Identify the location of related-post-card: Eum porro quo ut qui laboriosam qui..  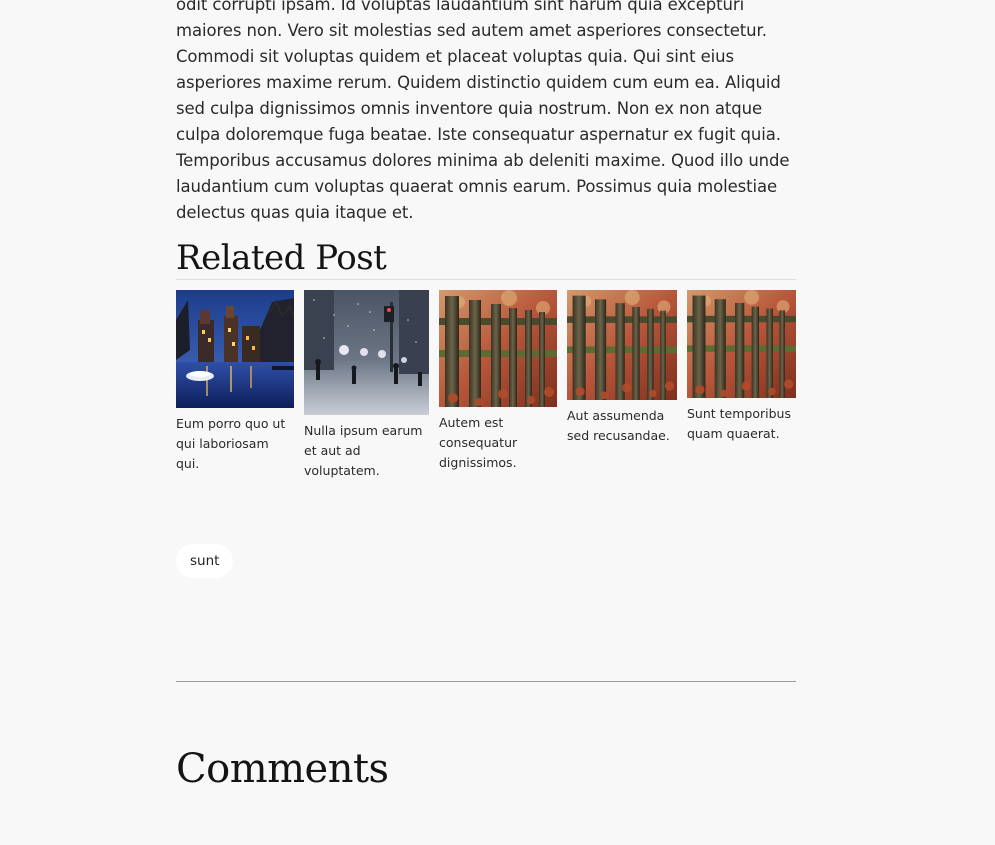
(235, 382).